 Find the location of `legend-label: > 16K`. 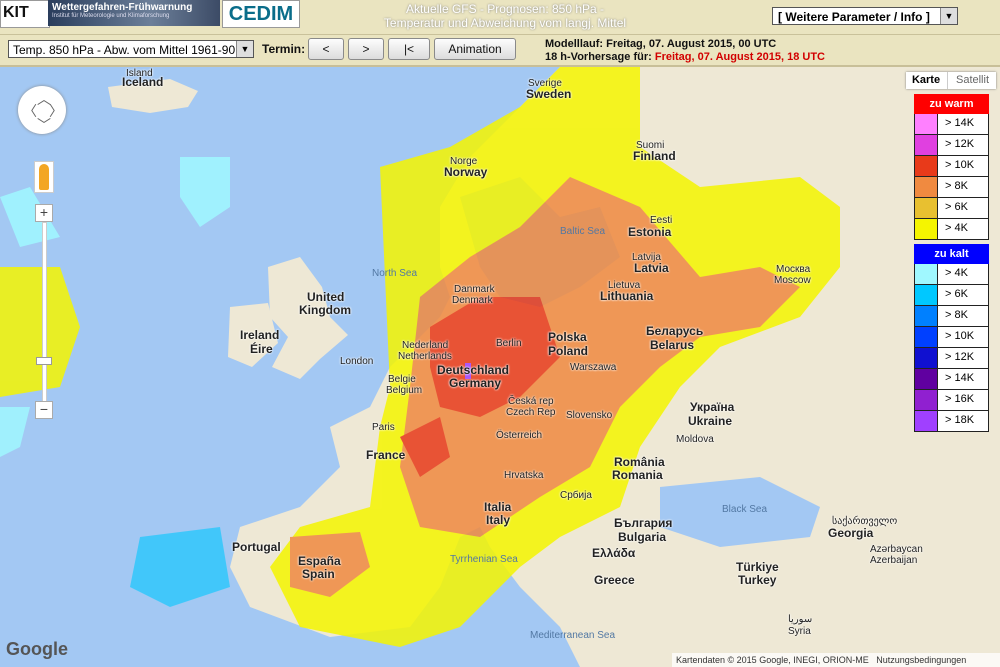

legend-label: > 16K is located at coordinates (960, 399).